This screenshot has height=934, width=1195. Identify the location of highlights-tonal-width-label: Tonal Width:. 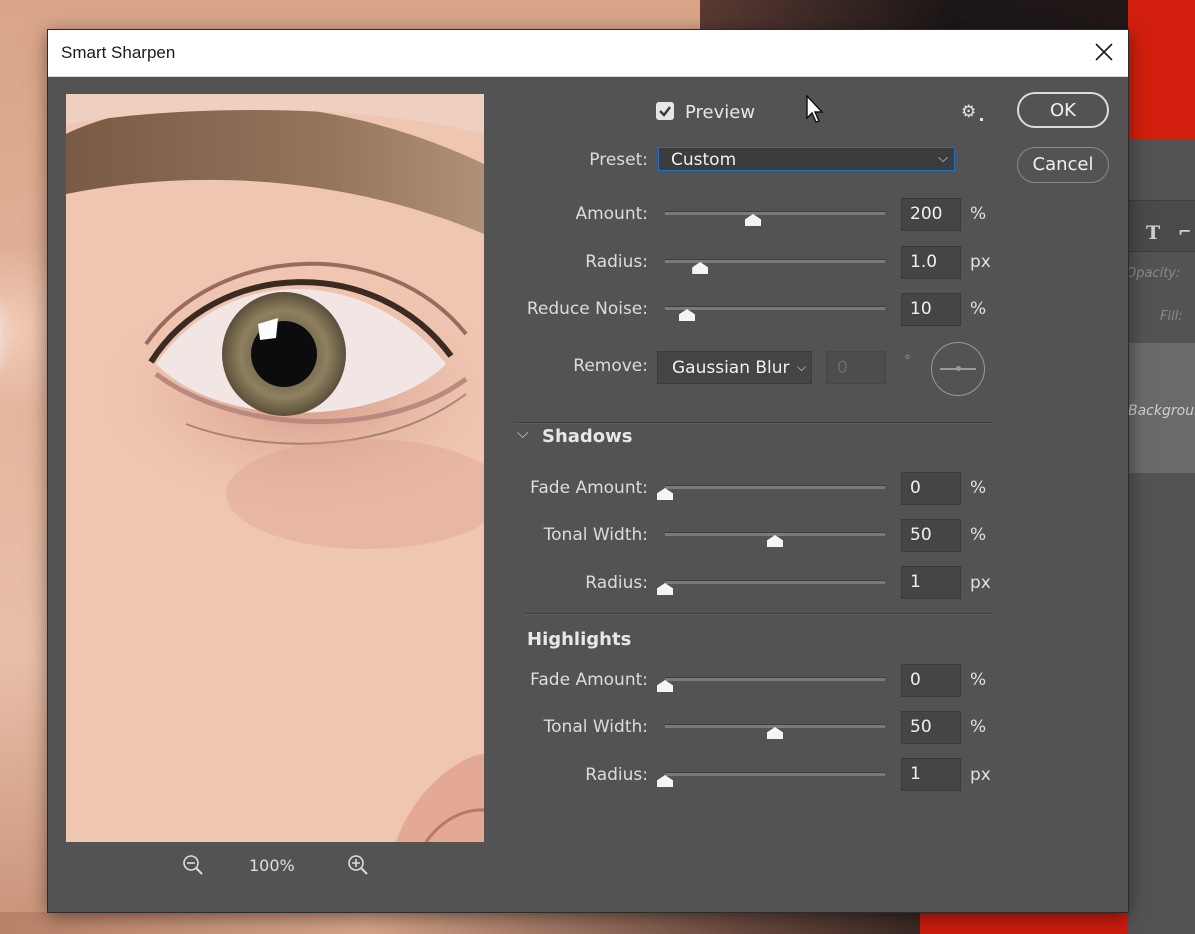
(595, 727).